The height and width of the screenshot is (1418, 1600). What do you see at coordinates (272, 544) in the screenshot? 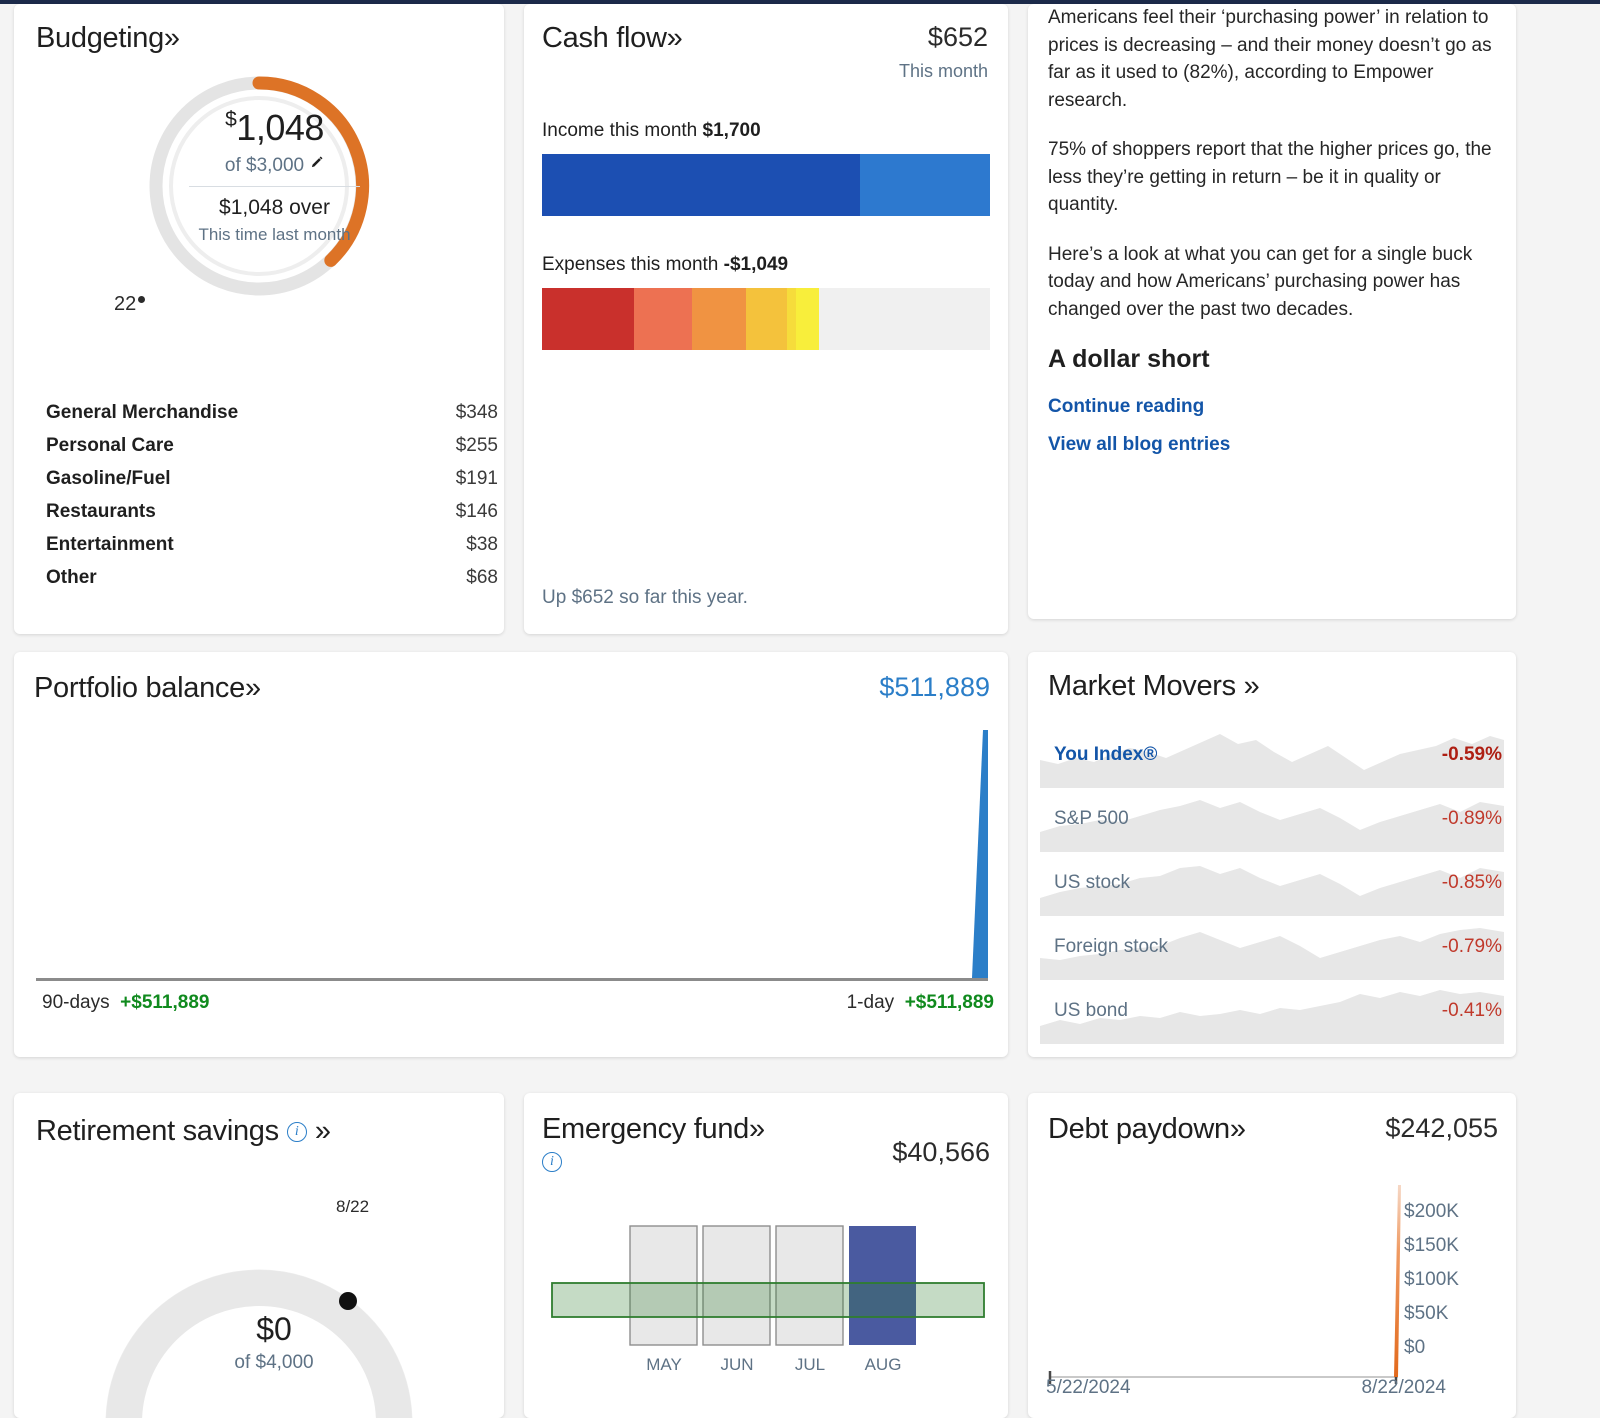
I see `list-item: Entertainment $38` at bounding box center [272, 544].